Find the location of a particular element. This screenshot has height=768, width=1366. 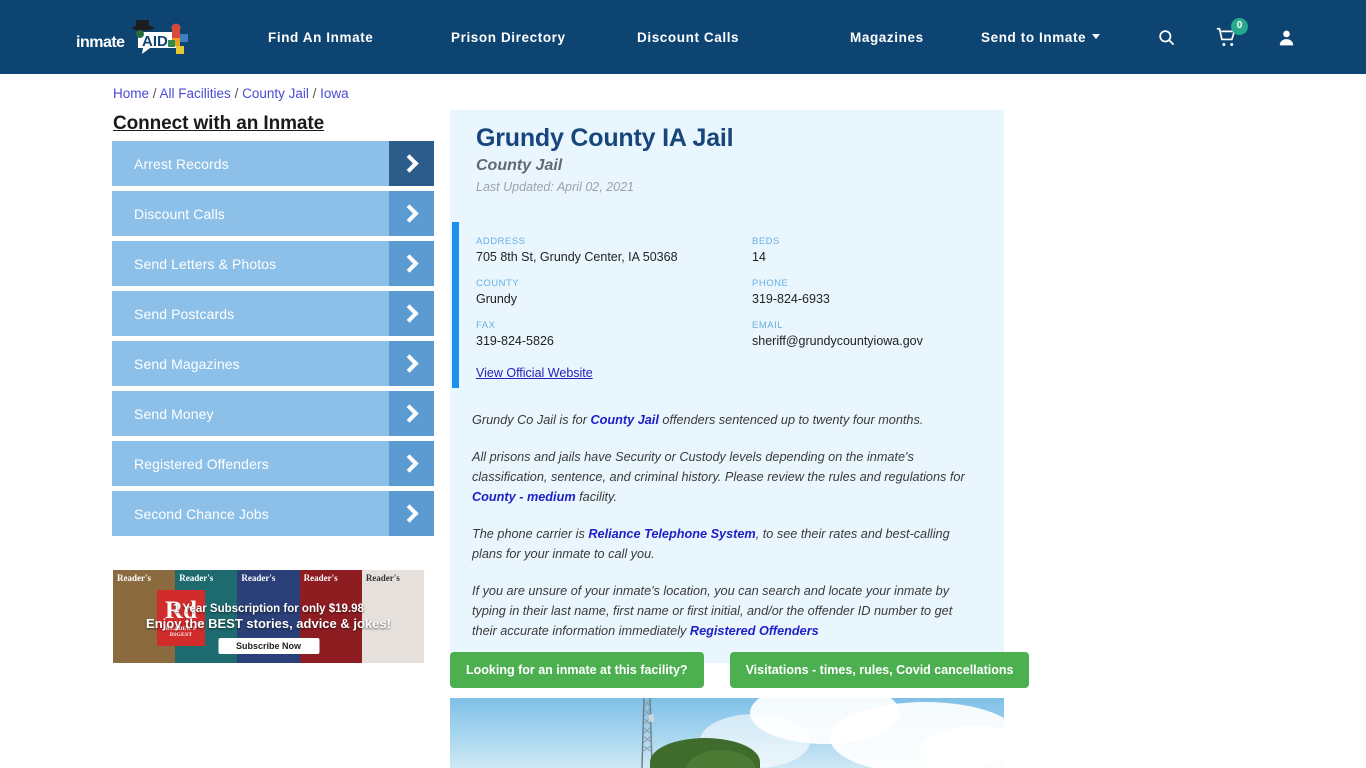

sidebar-item-send-postcards: Send Postcards is located at coordinates (273, 313).